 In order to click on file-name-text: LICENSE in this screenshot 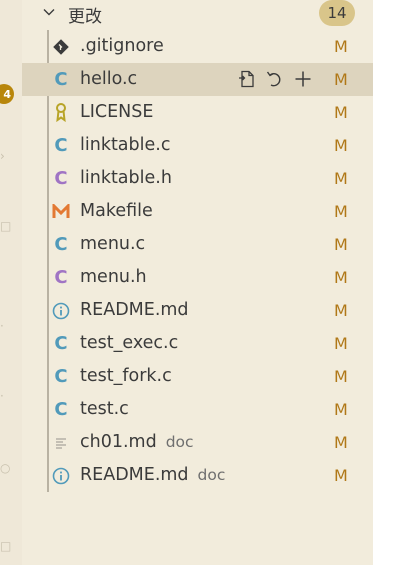, I will do `click(117, 112)`.